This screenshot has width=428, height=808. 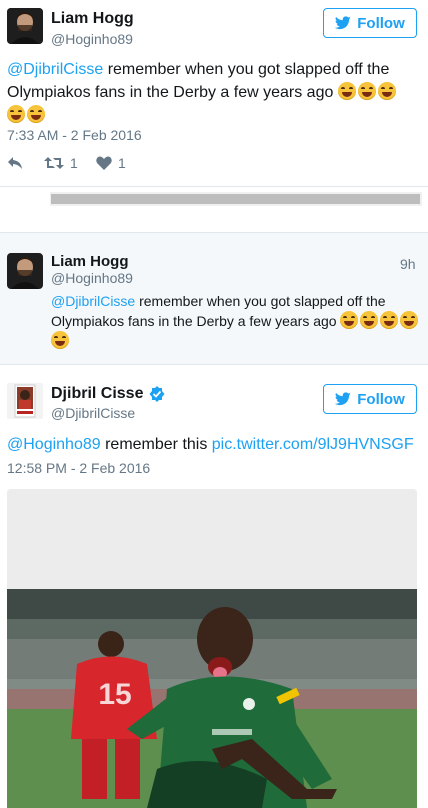 What do you see at coordinates (74, 163) in the screenshot?
I see `retweet-count: 1` at bounding box center [74, 163].